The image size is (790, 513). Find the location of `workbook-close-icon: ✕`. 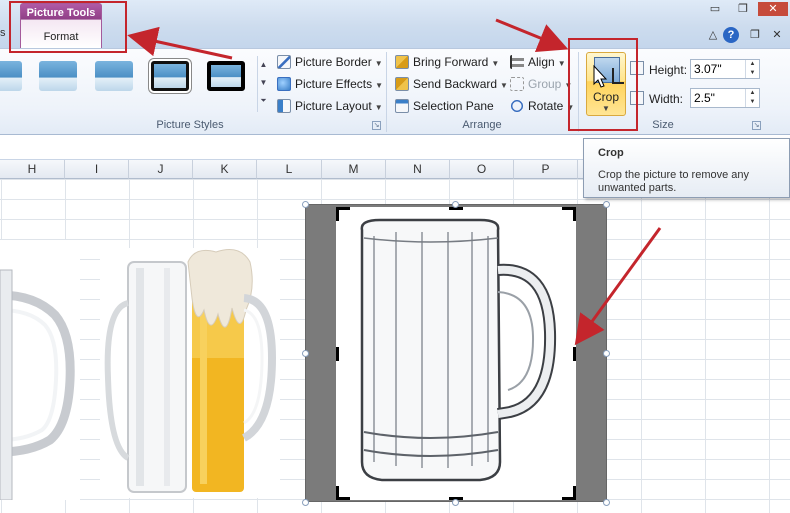

workbook-close-icon: ✕ is located at coordinates (777, 36).